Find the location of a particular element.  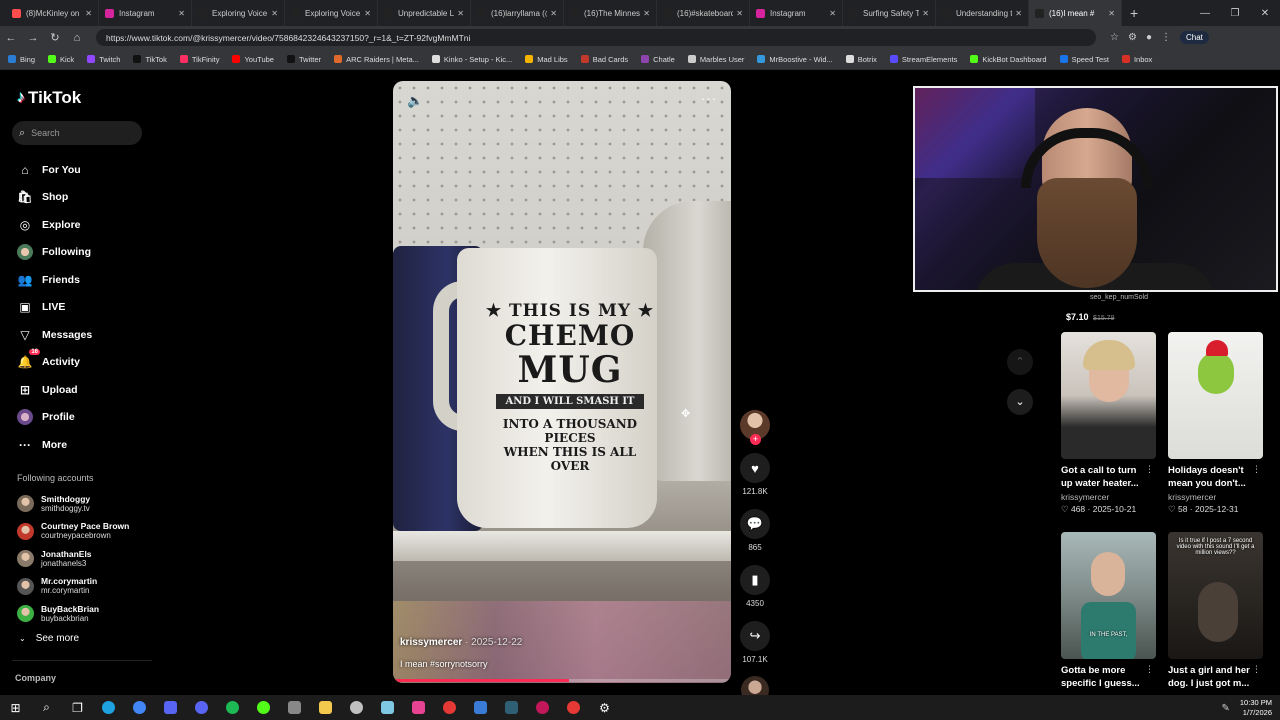

browser-tab: (16)The Minneso ✕ is located at coordinates (610, 13).